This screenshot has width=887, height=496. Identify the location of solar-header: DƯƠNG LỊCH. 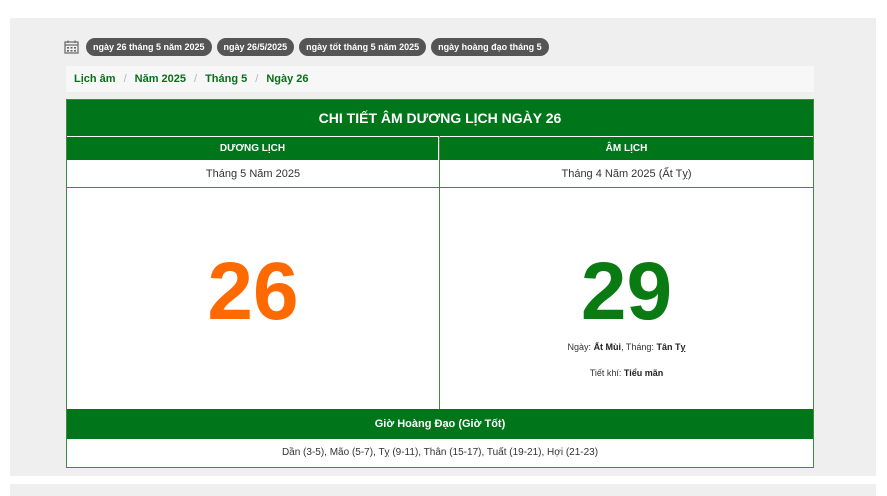
(253, 148).